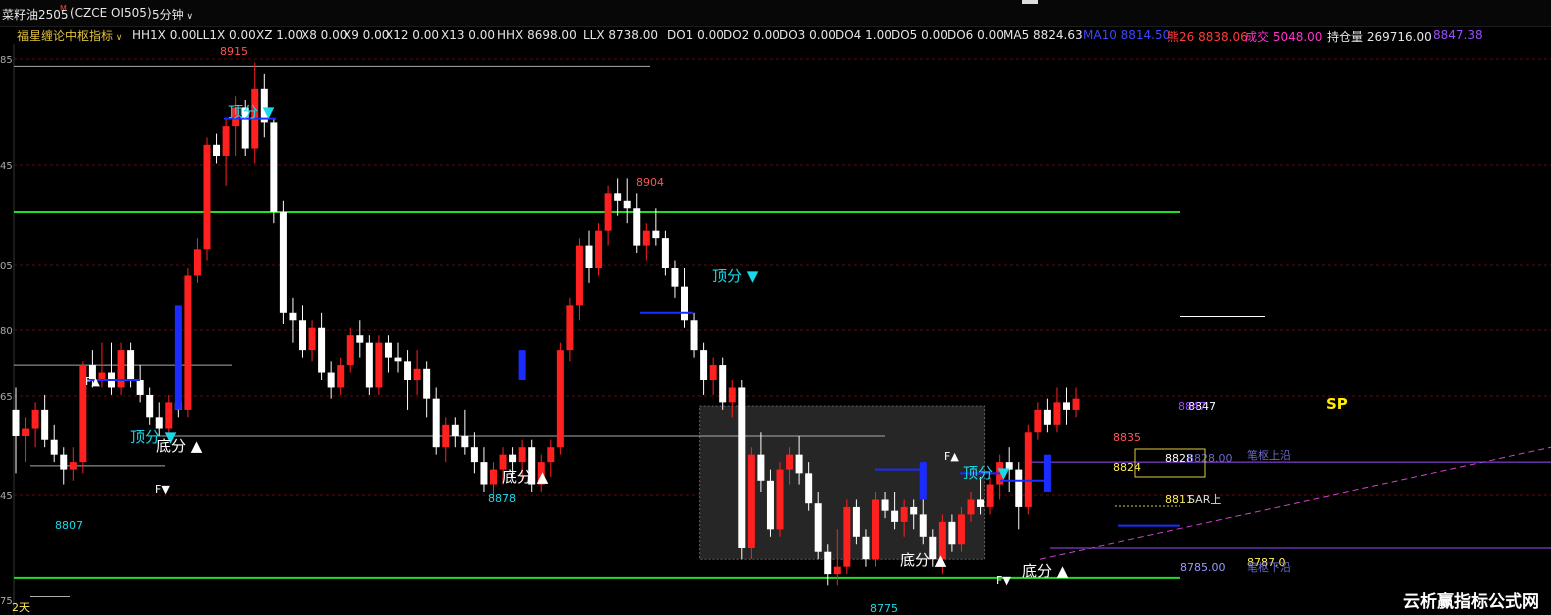 This screenshot has width=1551, height=615. Describe the element at coordinates (537, 35) in the screenshot. I see `indicator-value: HHX 8698.00` at that location.